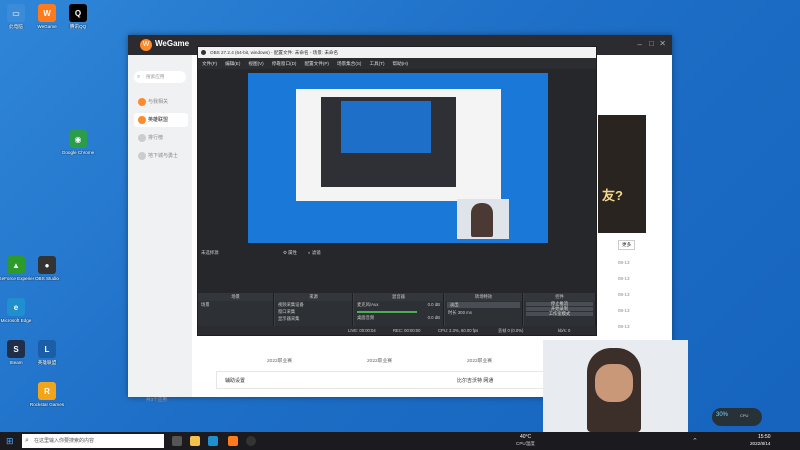 Image resolution: width=800 pixels, height=450 pixels. What do you see at coordinates (483, 312) in the screenshot?
I see `duration-row: 时长 300 ms` at bounding box center [483, 312].